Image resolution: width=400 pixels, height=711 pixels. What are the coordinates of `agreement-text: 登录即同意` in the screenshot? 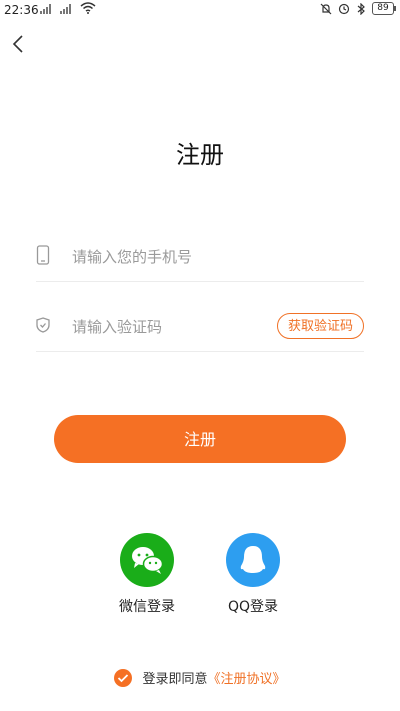 It's located at (175, 679).